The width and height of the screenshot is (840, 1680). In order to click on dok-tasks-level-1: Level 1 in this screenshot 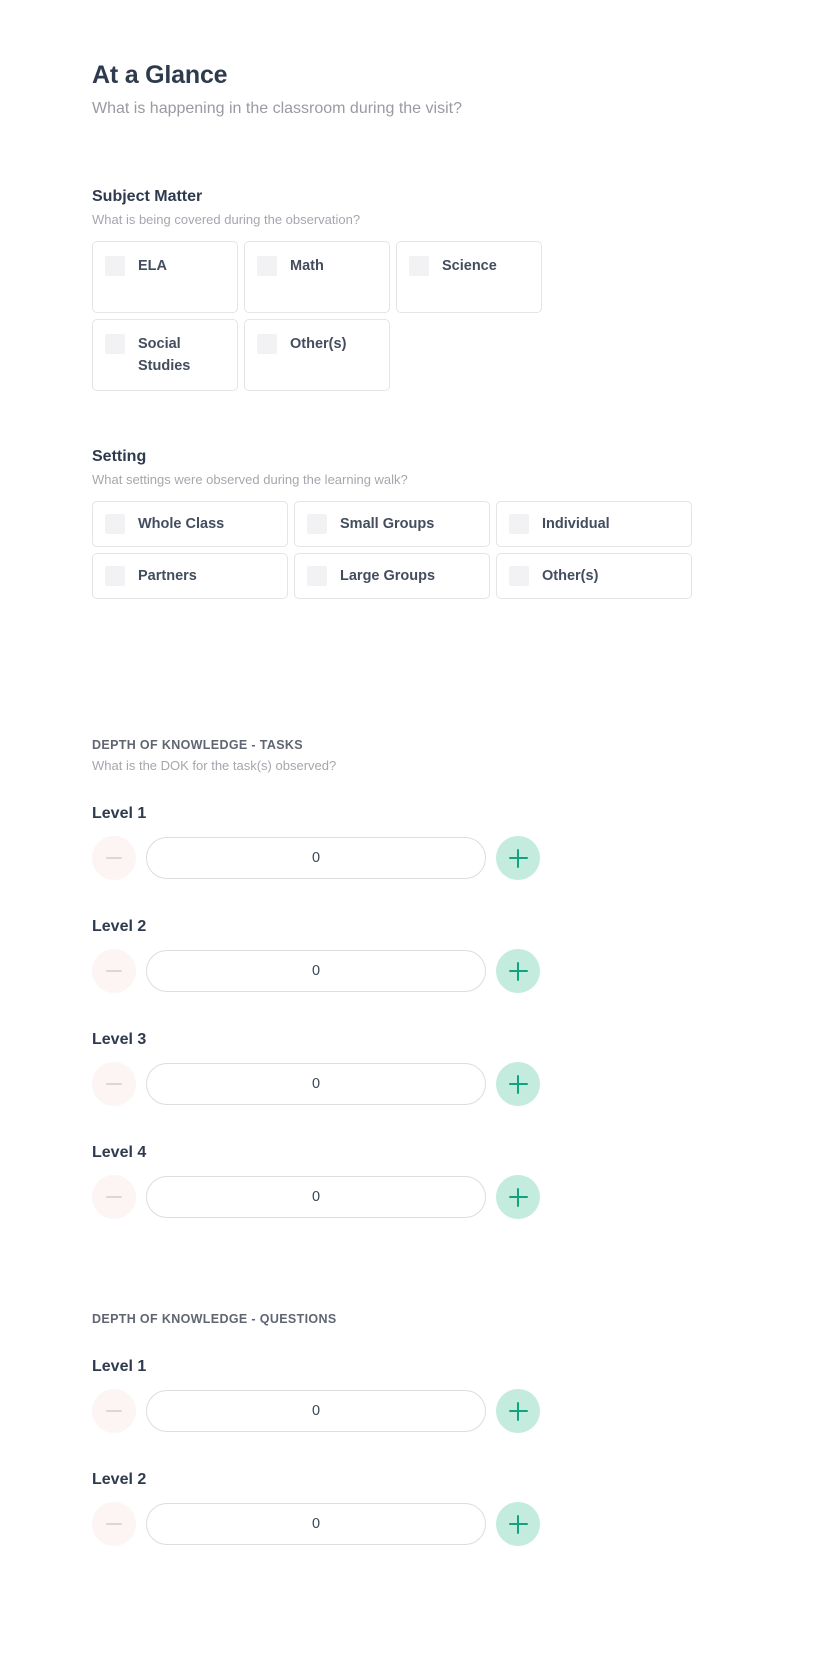, I will do `click(392, 841)`.